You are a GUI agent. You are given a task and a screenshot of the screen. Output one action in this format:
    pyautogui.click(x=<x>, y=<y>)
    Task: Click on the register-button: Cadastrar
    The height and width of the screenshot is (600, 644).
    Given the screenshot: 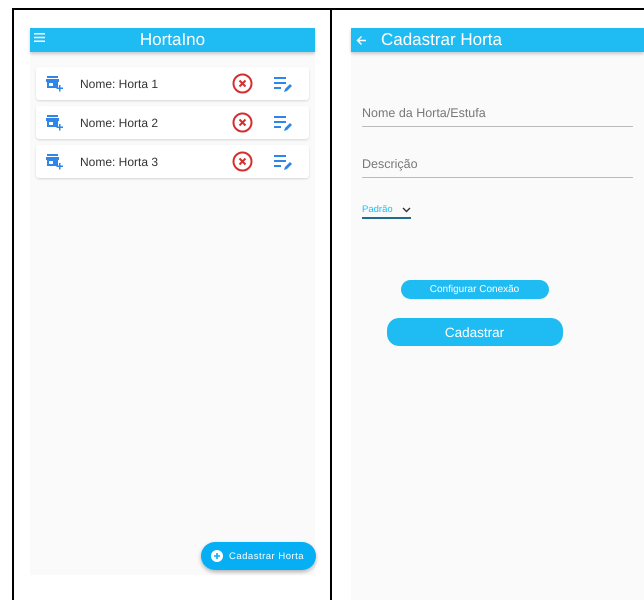 What is the action you would take?
    pyautogui.click(x=474, y=332)
    